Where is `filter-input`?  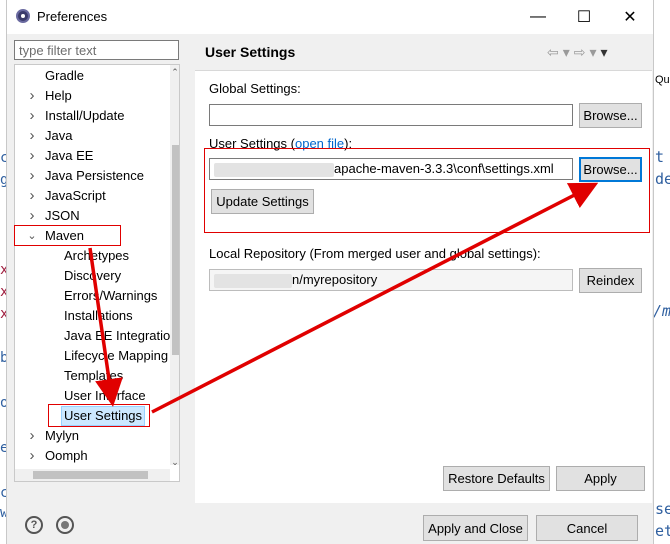 filter-input is located at coordinates (96, 50).